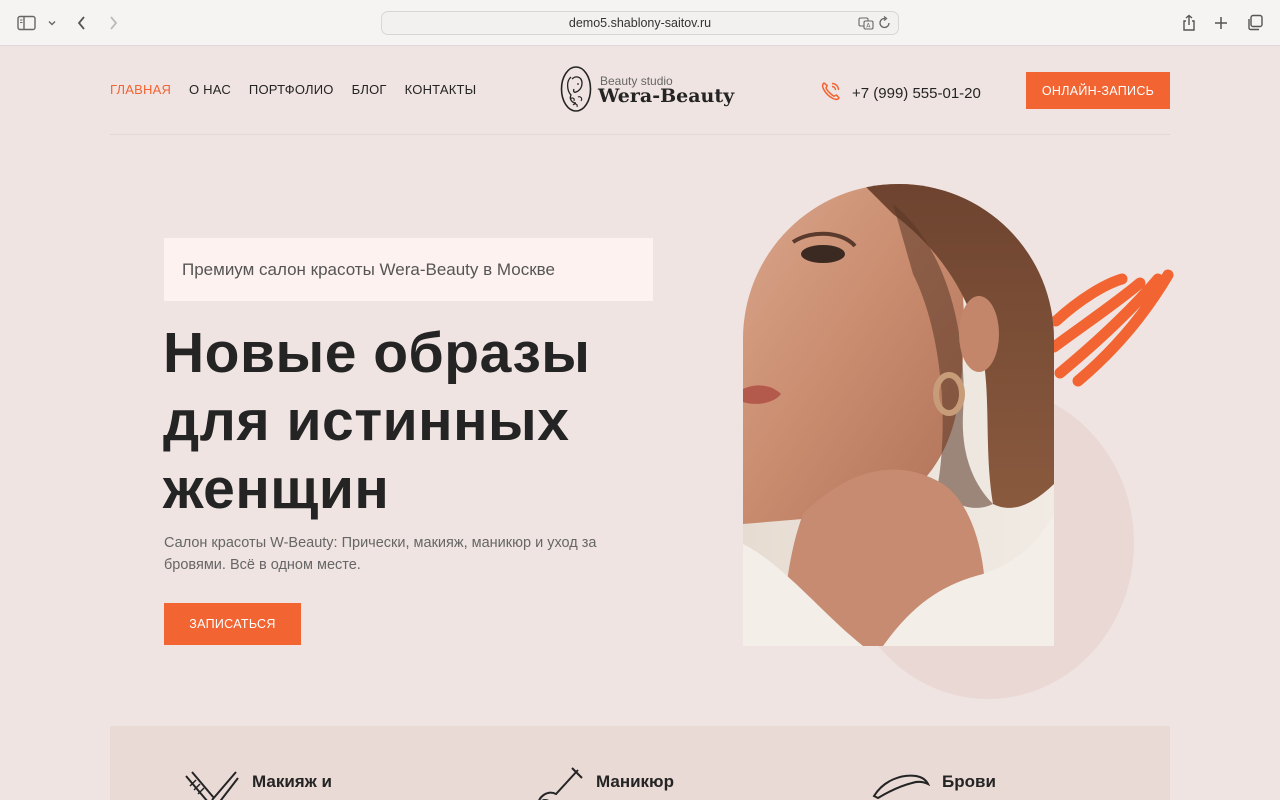 Image resolution: width=1280 pixels, height=800 pixels. I want to click on service-makeup: Макияж и, so click(257, 783).